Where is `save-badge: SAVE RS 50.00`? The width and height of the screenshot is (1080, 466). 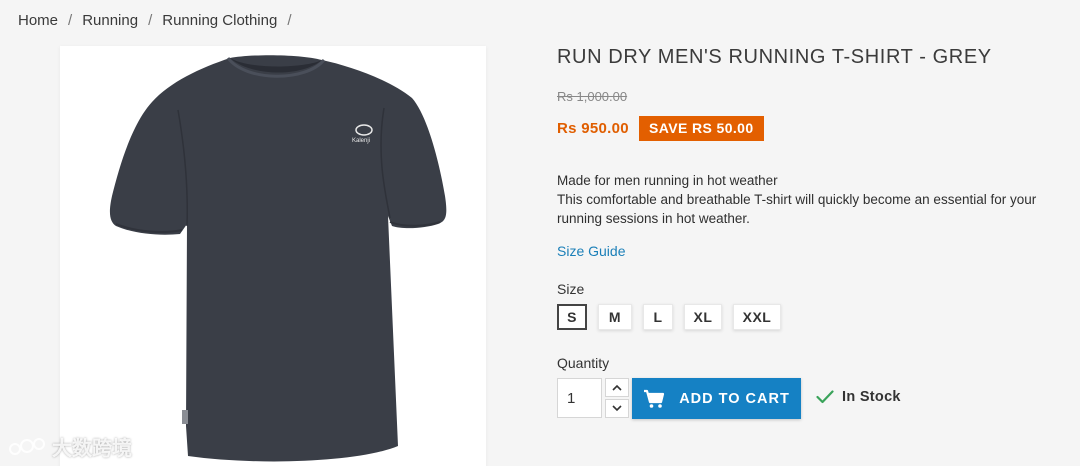 save-badge: SAVE RS 50.00 is located at coordinates (701, 128).